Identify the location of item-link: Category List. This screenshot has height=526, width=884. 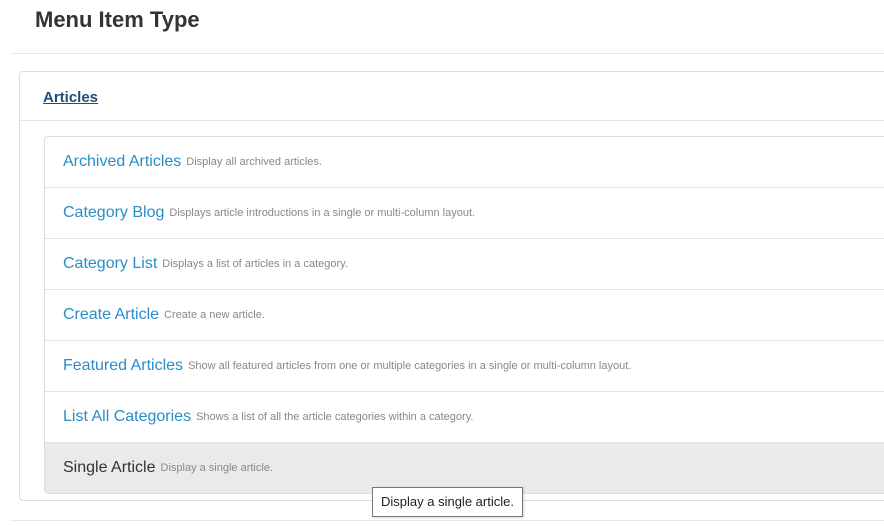
(110, 264).